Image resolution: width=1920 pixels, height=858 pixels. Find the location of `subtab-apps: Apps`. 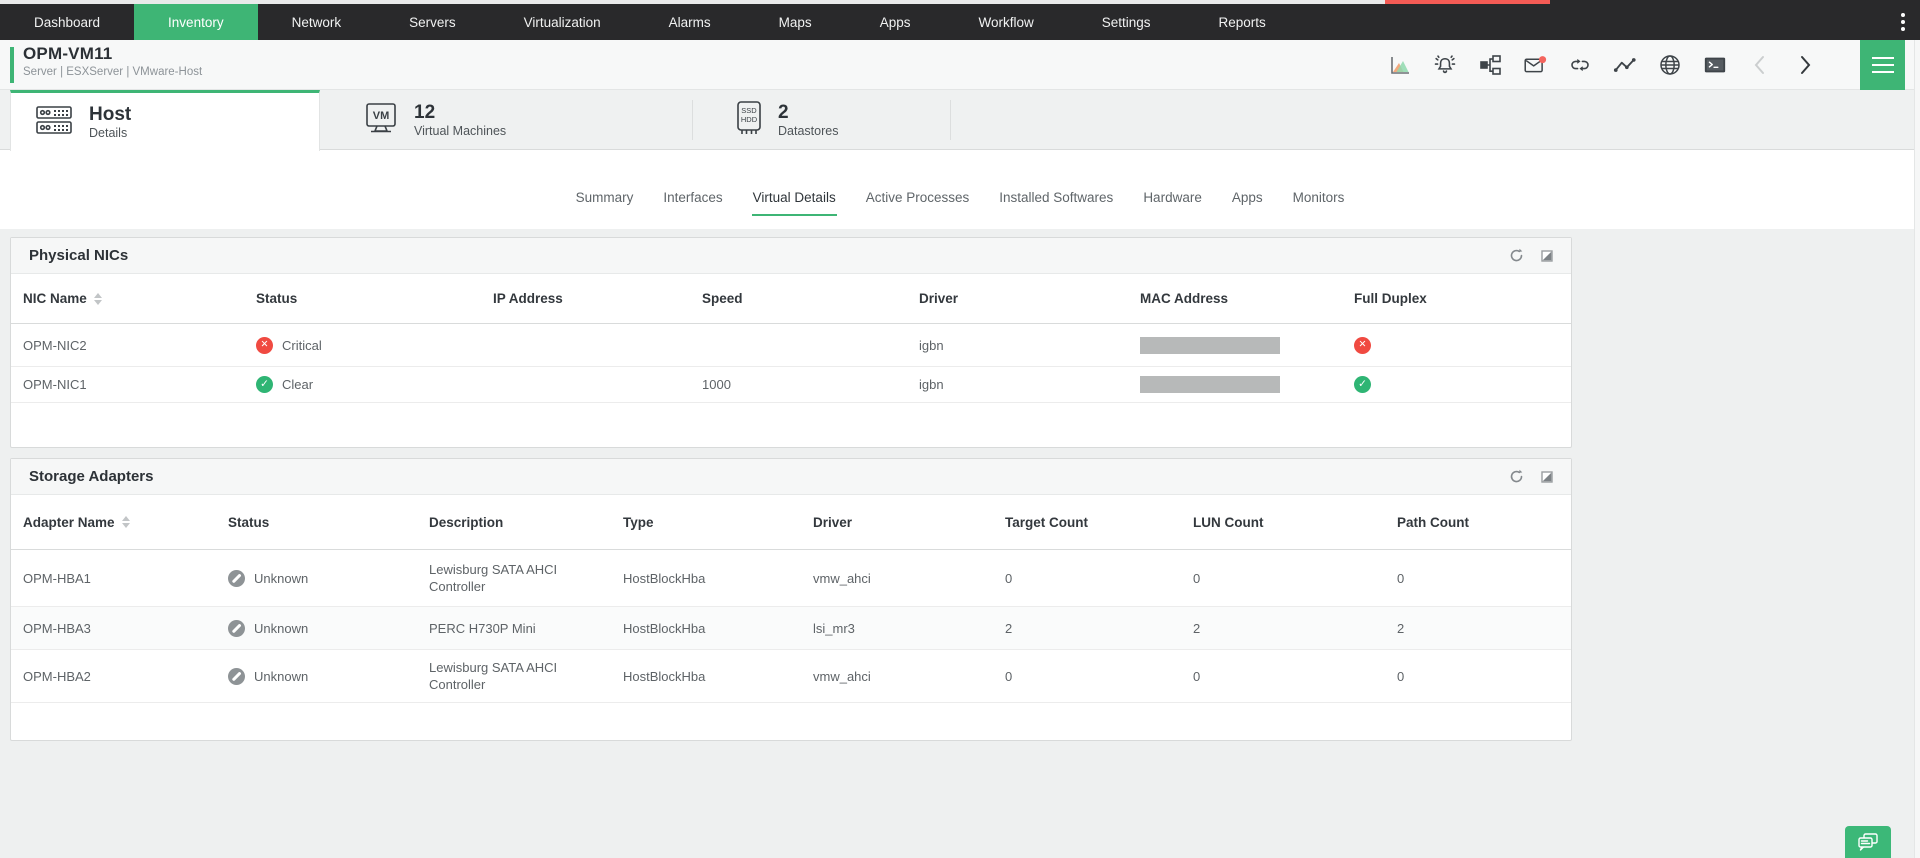

subtab-apps: Apps is located at coordinates (1247, 201).